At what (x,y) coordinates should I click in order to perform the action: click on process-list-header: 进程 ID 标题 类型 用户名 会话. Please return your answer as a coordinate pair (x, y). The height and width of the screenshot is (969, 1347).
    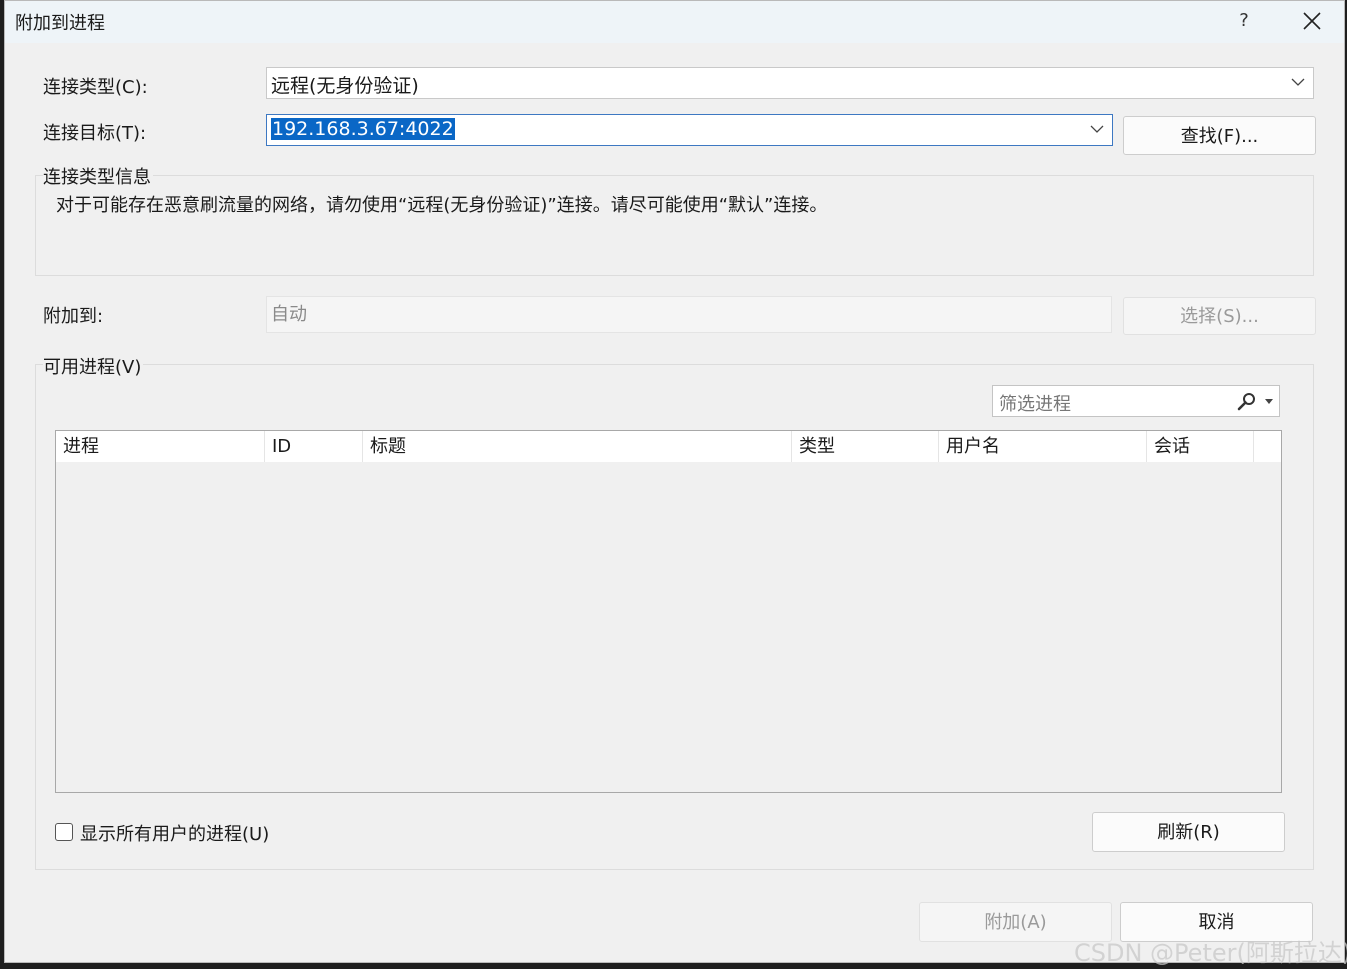
    Looking at the image, I should click on (668, 446).